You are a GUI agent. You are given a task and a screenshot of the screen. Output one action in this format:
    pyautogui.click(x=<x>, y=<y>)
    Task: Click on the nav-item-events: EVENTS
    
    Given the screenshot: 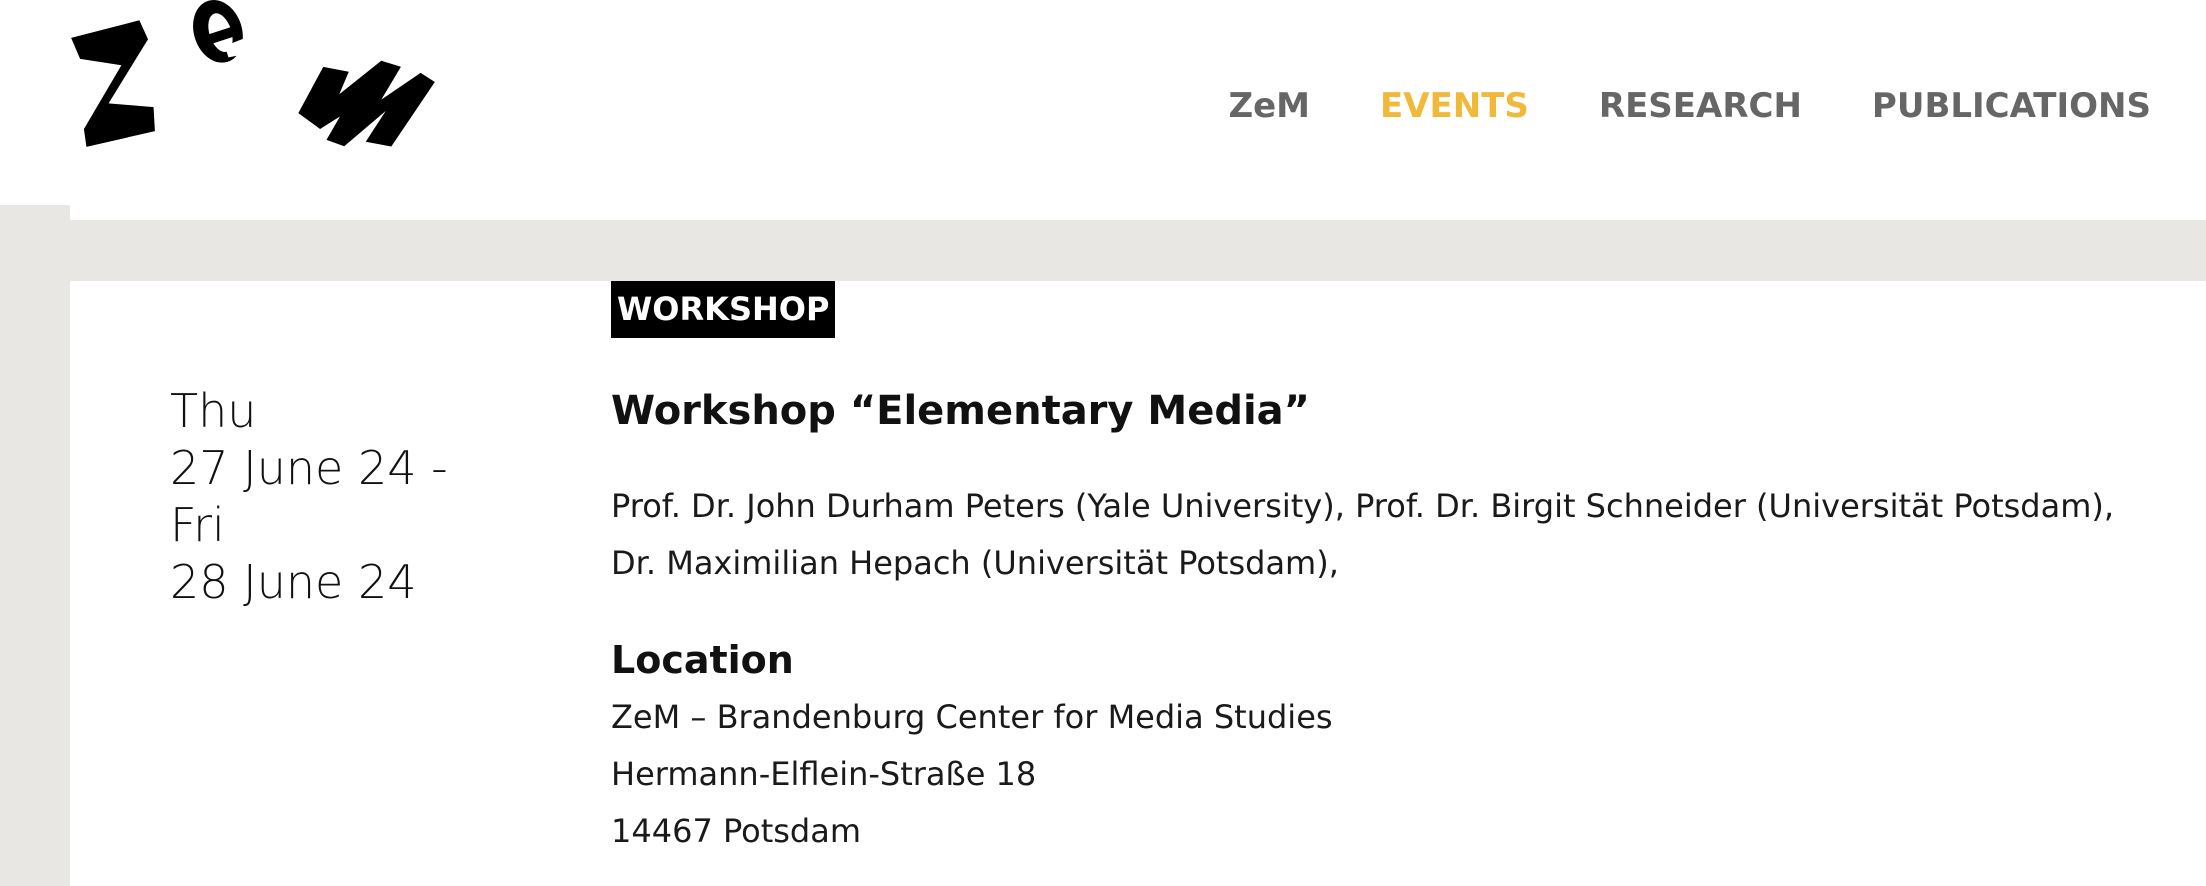 What is the action you would take?
    pyautogui.click(x=1454, y=106)
    